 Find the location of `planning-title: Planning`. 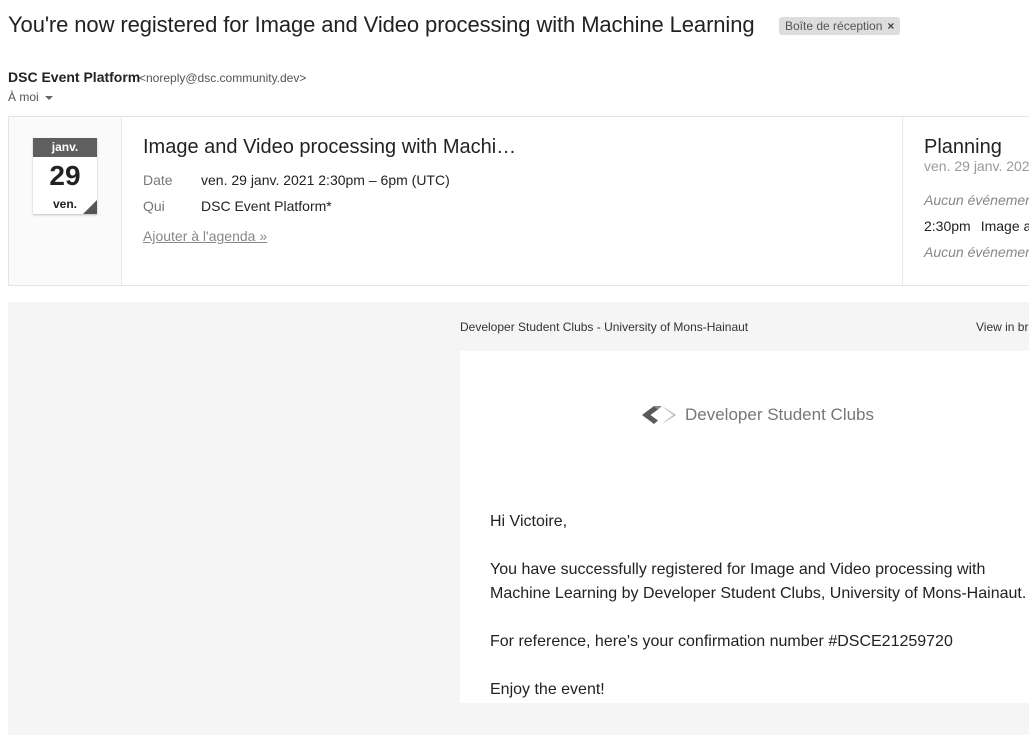

planning-title: Planning is located at coordinates (963, 147).